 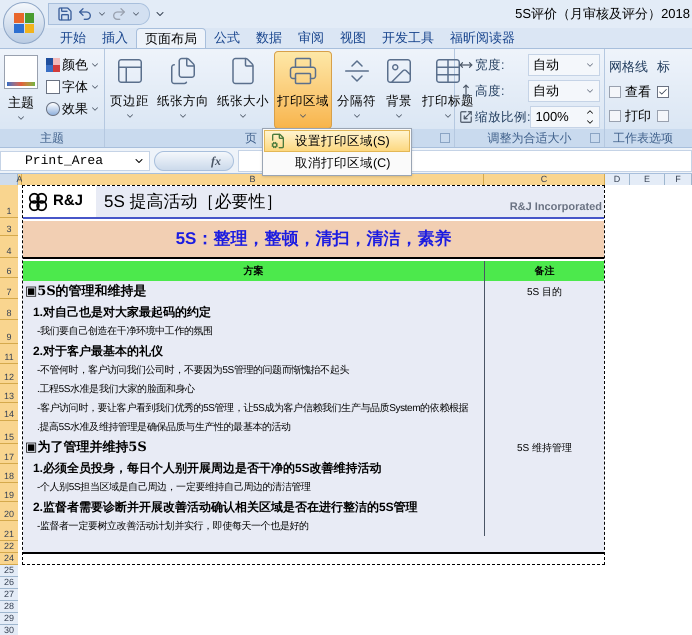 I want to click on row-header: 21, so click(x=9, y=531).